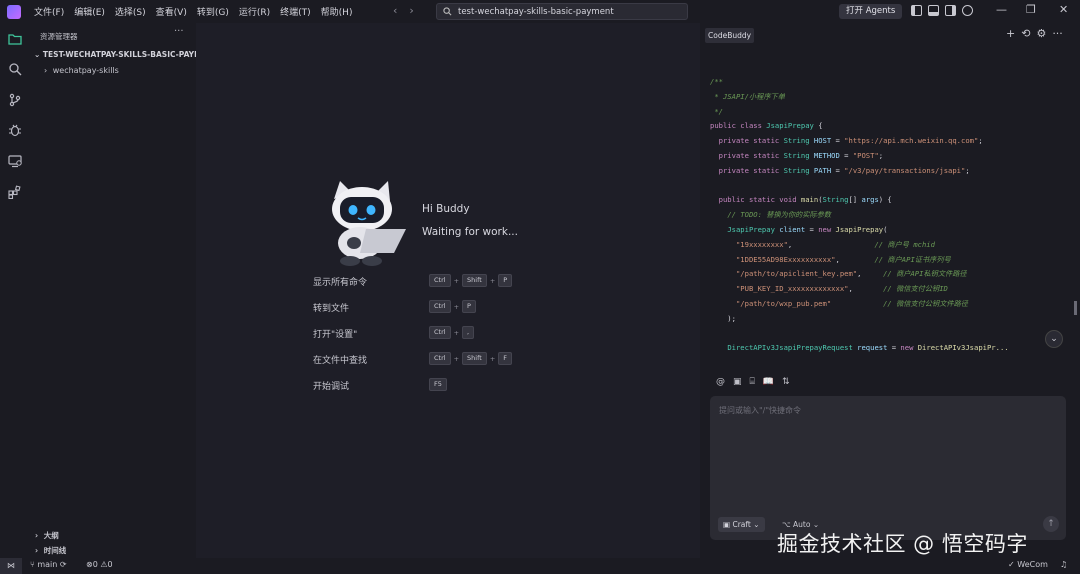  I want to click on code-token: private static, so click(751, 170).